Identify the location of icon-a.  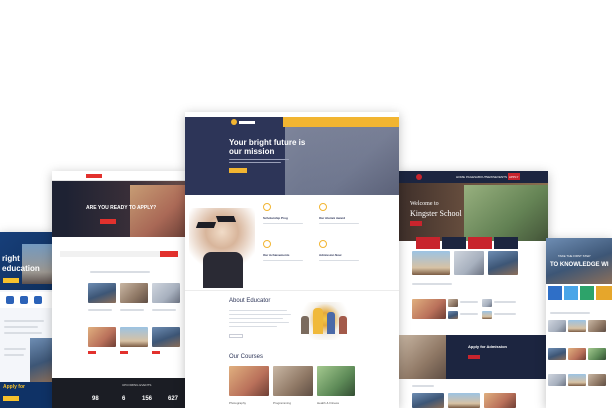
(10, 300).